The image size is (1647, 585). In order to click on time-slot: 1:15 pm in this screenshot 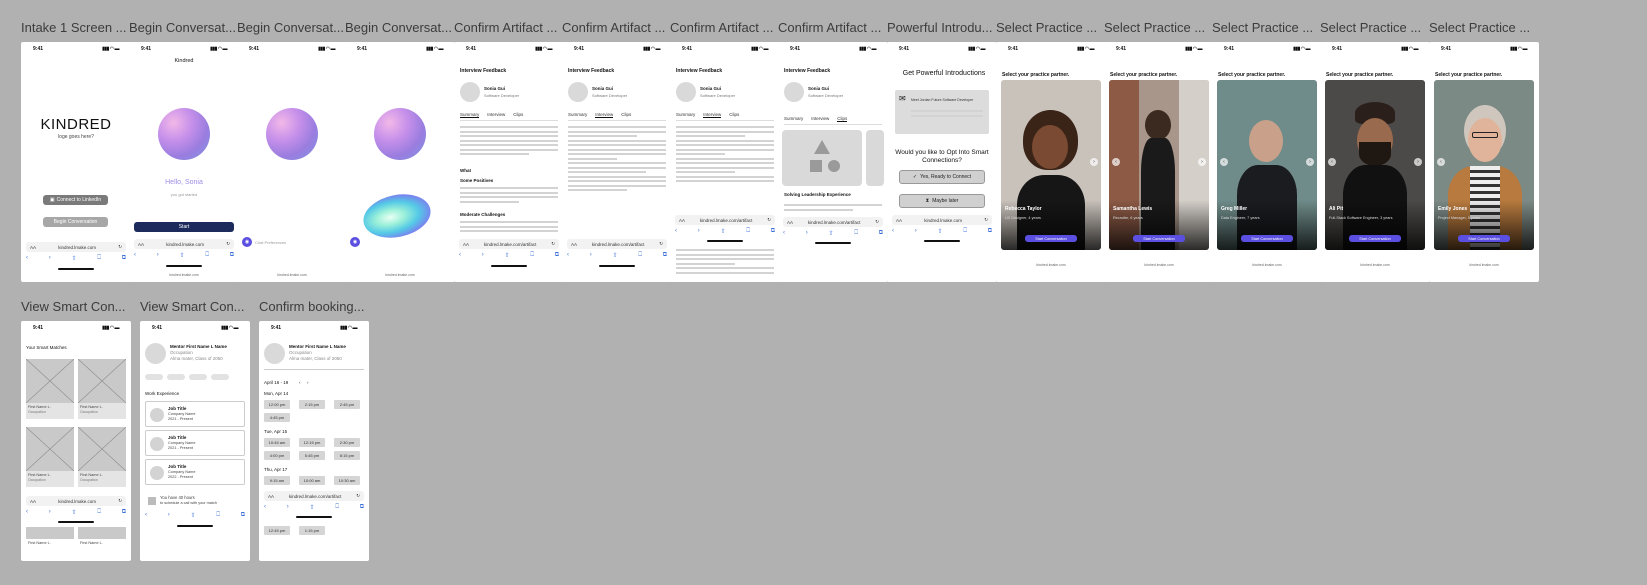, I will do `click(312, 530)`.